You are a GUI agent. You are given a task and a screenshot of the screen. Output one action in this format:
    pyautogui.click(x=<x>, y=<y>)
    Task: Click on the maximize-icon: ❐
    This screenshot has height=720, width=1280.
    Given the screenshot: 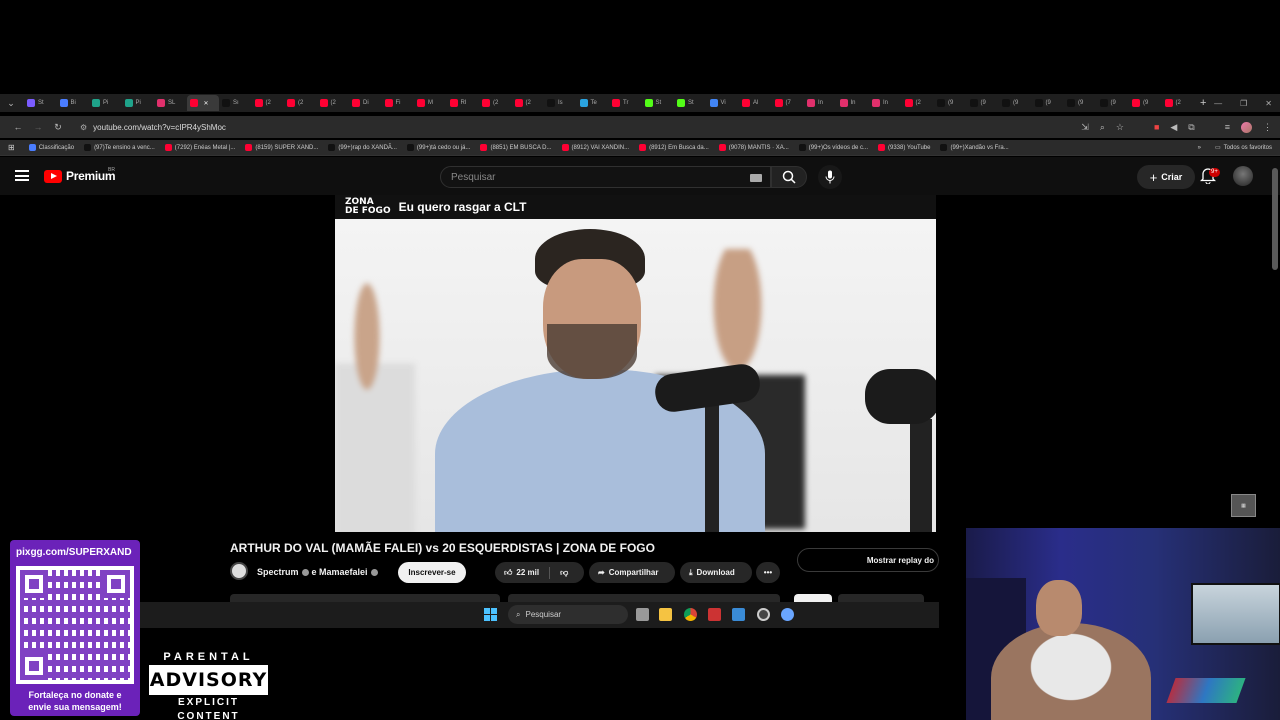 What is the action you would take?
    pyautogui.click(x=1243, y=103)
    